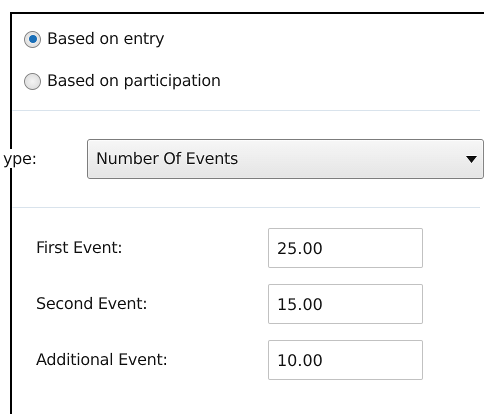 This screenshot has width=484, height=414. I want to click on radio-label: Based on entry, so click(105, 39).